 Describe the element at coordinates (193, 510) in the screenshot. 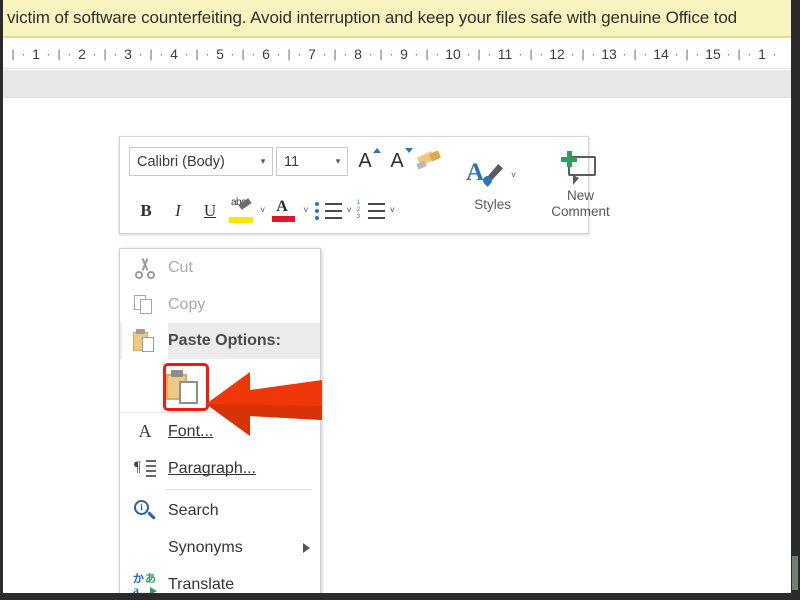

I see `context-menu-item-label: Search` at that location.